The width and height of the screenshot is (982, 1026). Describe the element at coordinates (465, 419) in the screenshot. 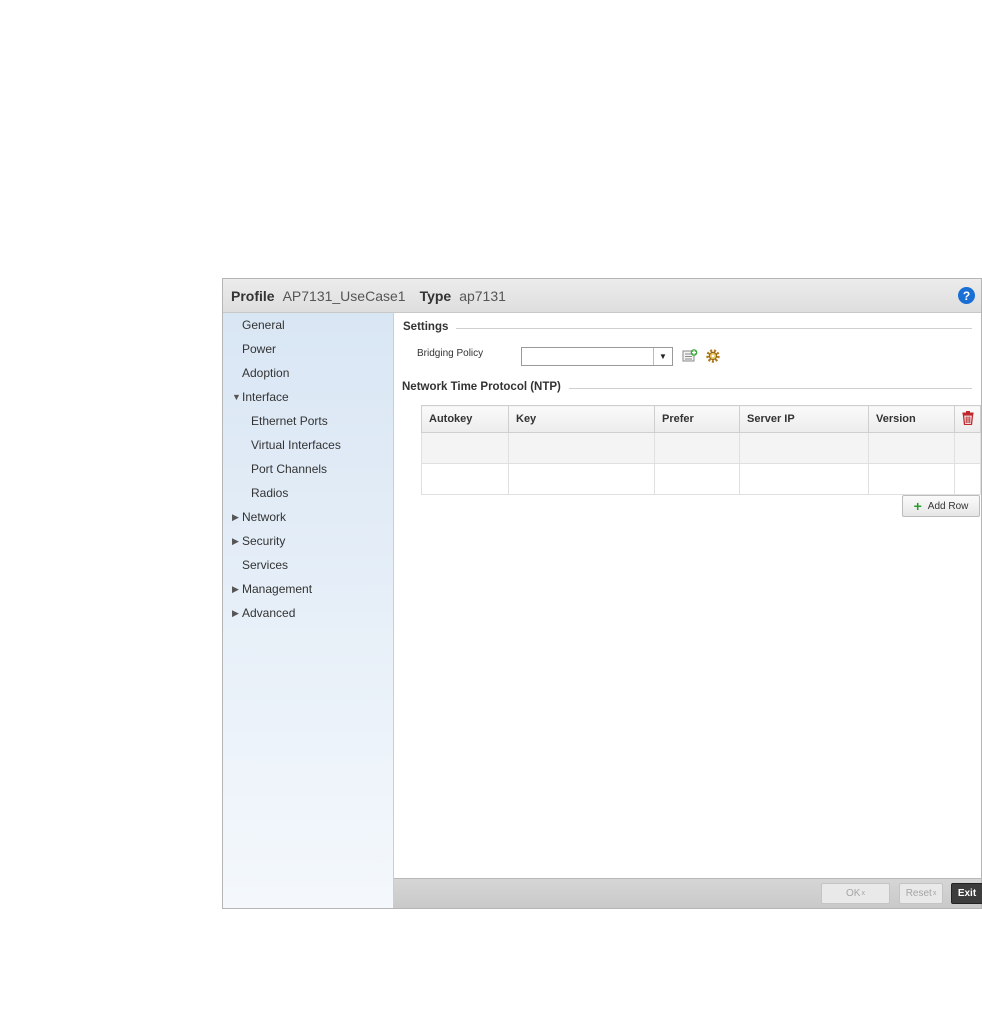

I see `column-header-autokey: Autokey` at that location.